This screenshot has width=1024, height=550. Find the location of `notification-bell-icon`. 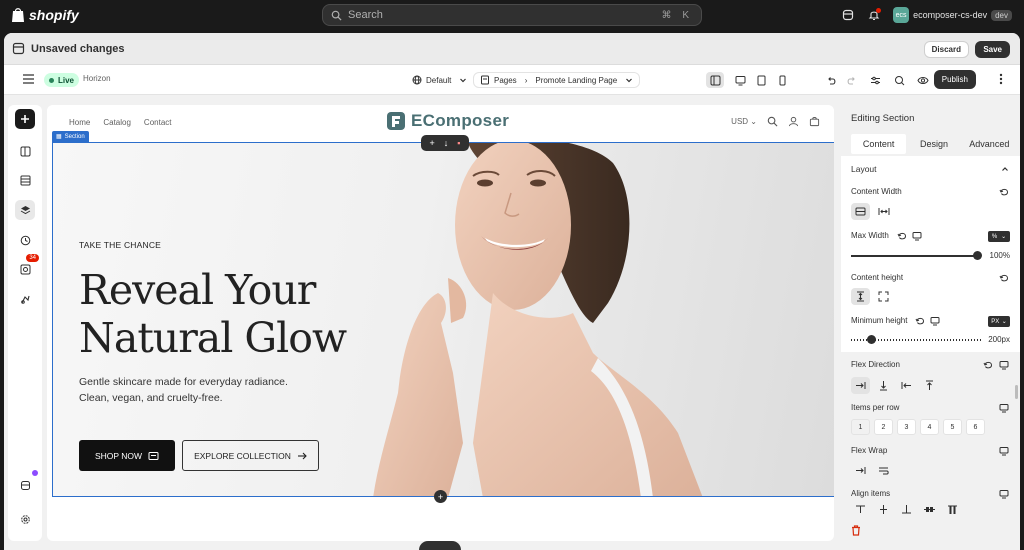

notification-bell-icon is located at coordinates (874, 15).